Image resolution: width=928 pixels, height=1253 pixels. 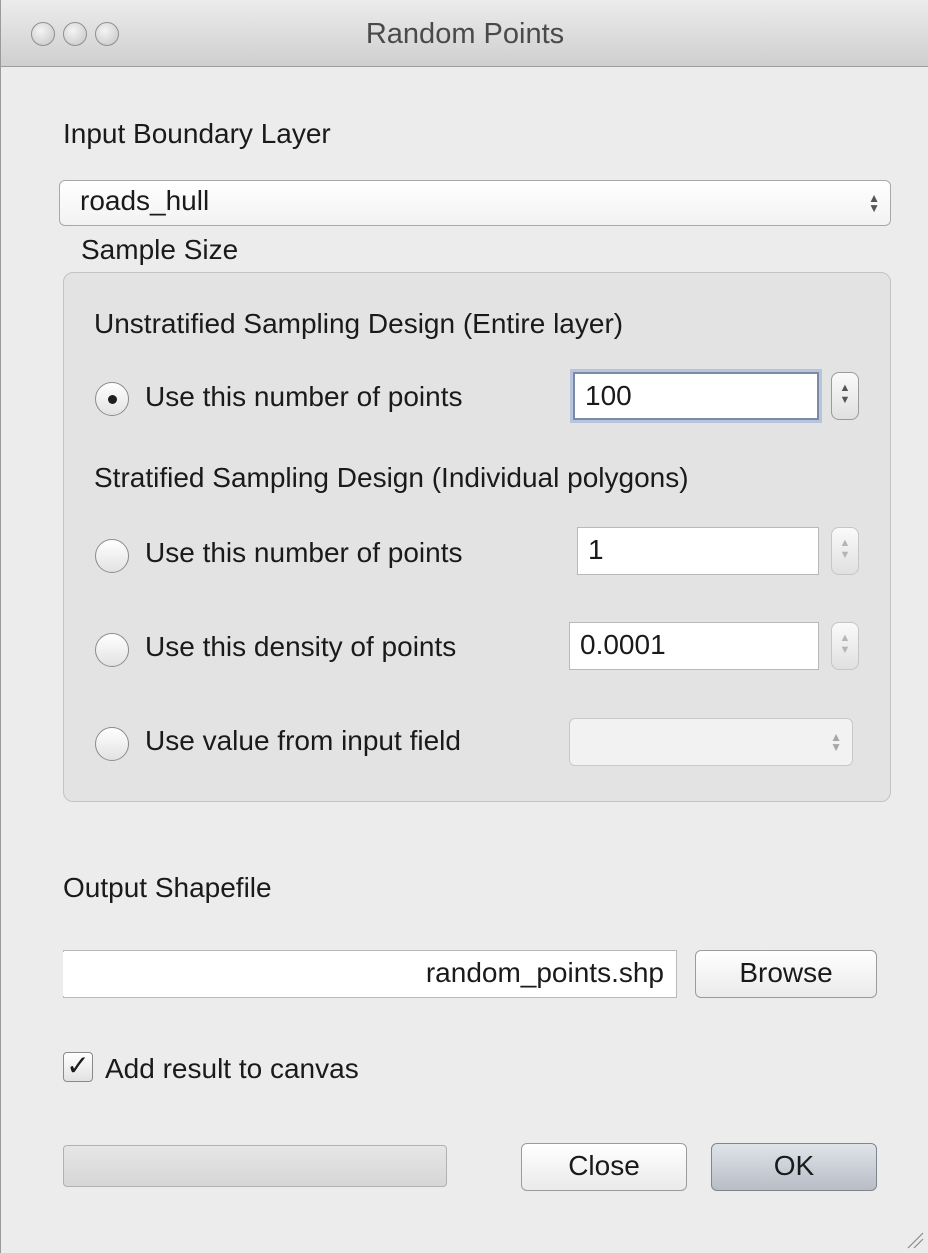 I want to click on ok-button: OK, so click(x=794, y=1167).